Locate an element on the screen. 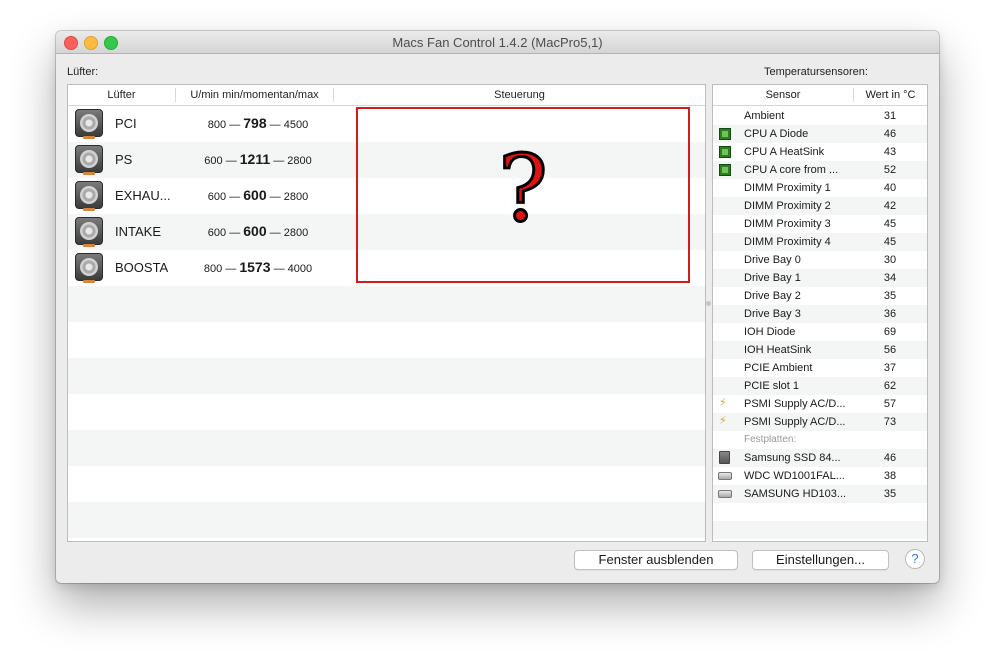 Image resolution: width=995 pixels, height=664 pixels. sensor-row: SAMSUNG HD103... 35 is located at coordinates (820, 494).